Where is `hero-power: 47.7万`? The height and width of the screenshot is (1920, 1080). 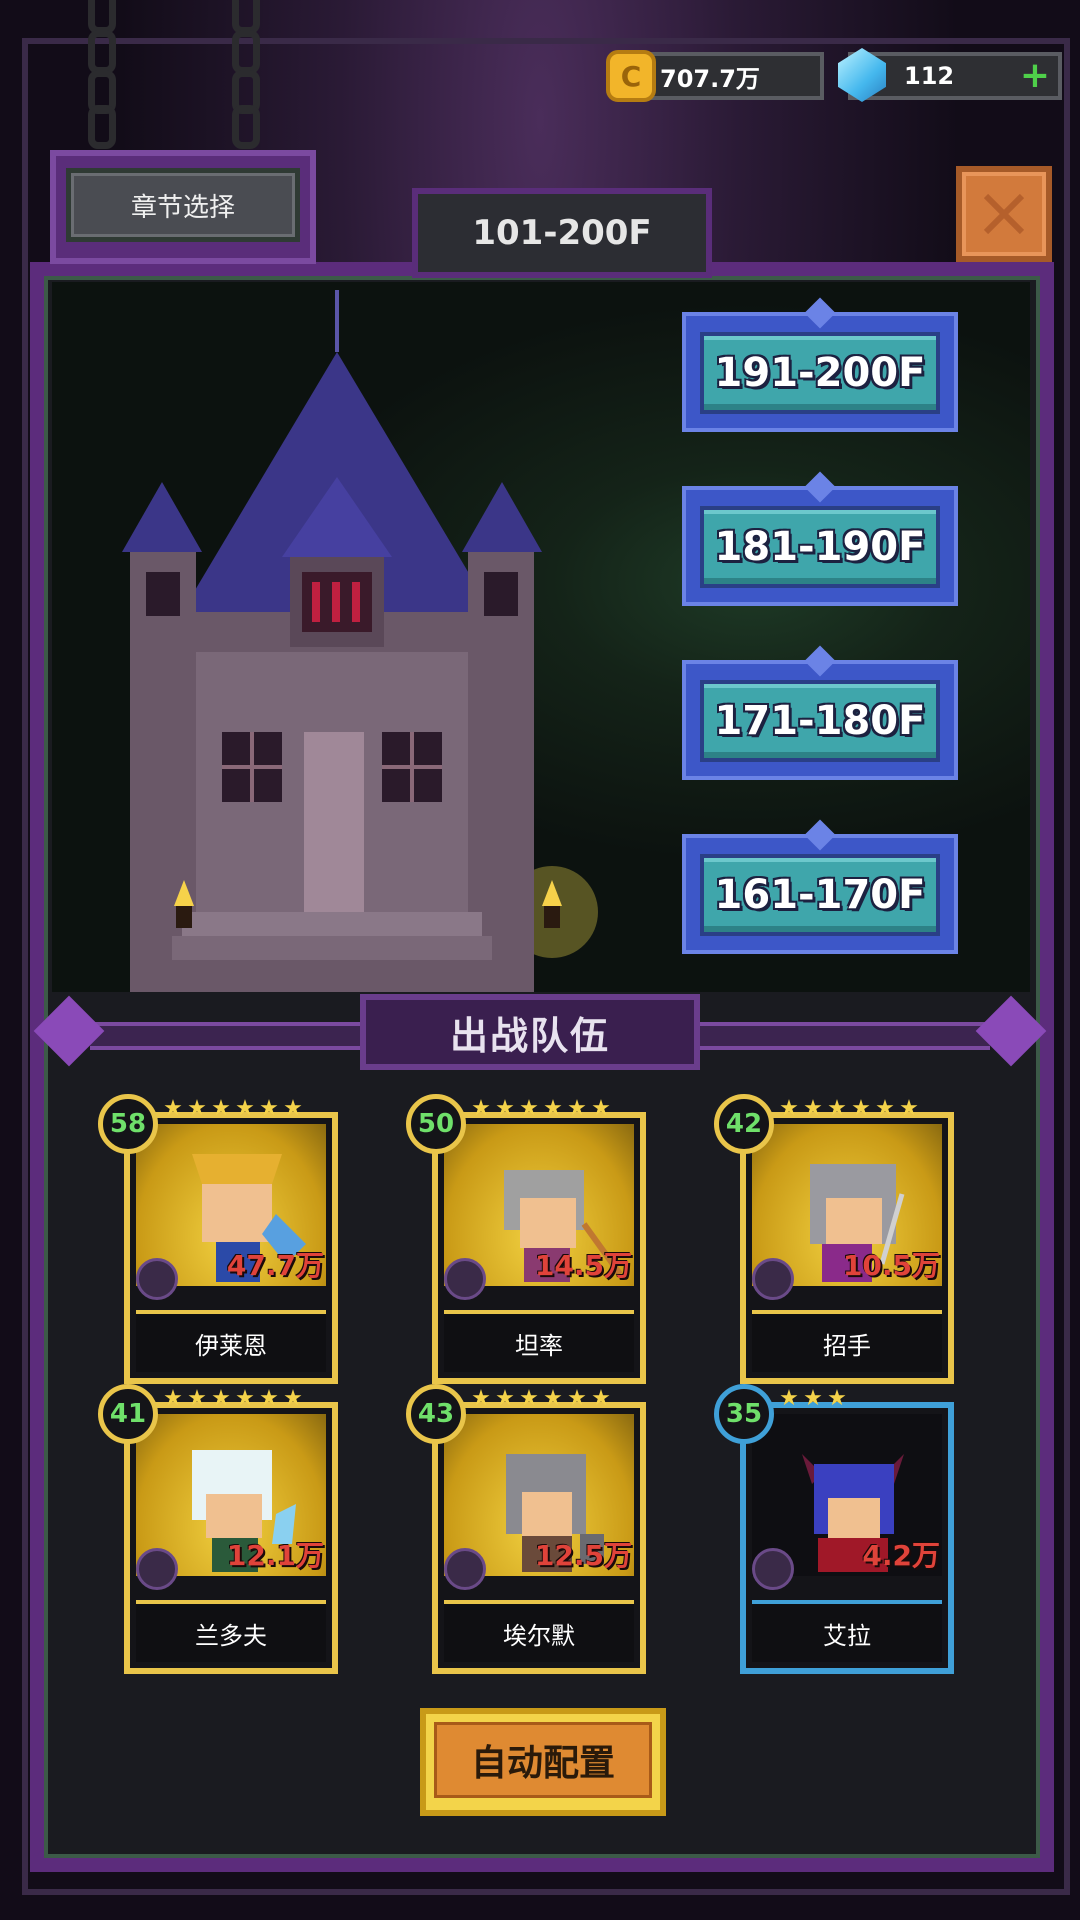 hero-power: 47.7万 is located at coordinates (275, 1265).